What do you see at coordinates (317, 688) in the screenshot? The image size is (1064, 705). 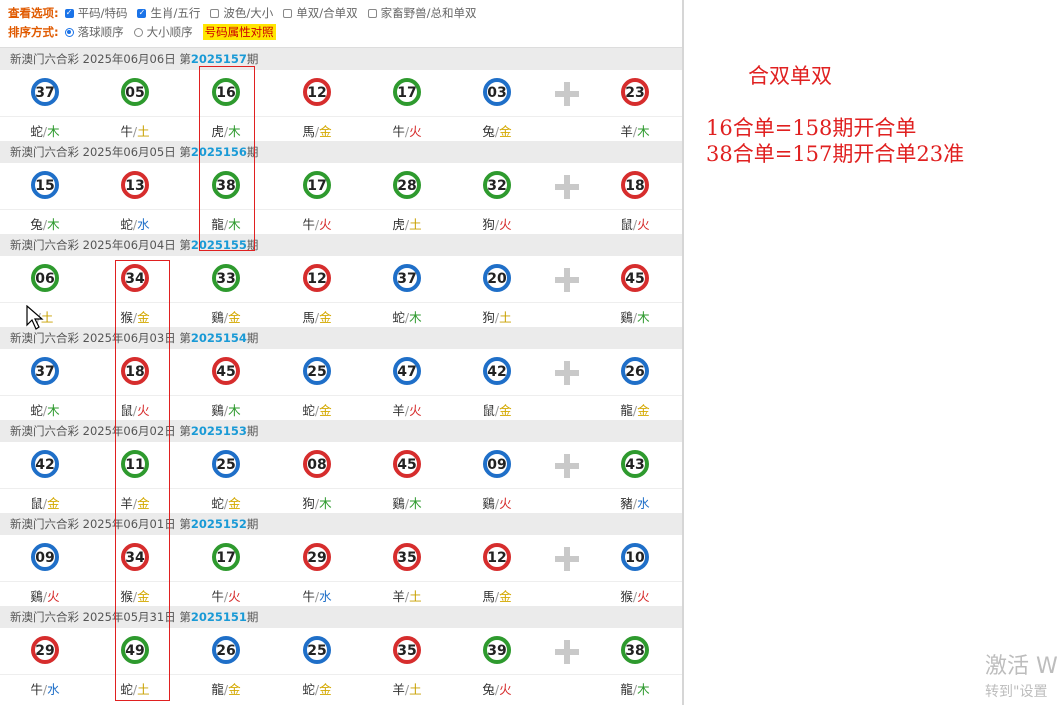 I see `zodiac-element-cell: 蛇/金` at bounding box center [317, 688].